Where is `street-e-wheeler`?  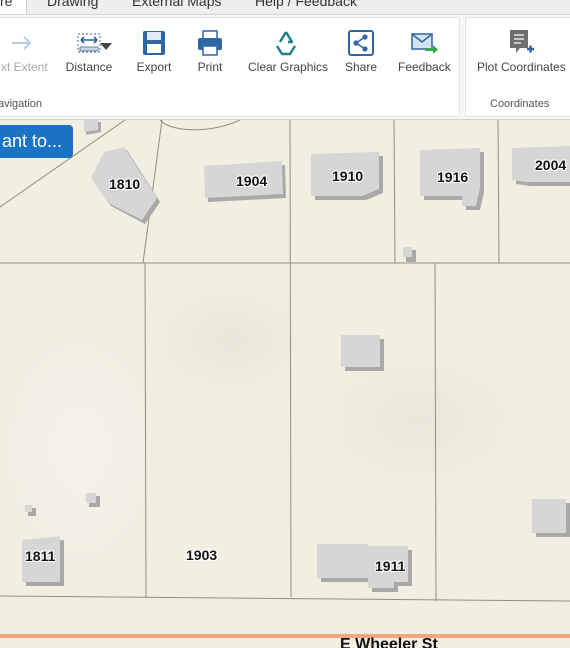 street-e-wheeler is located at coordinates (285, 636).